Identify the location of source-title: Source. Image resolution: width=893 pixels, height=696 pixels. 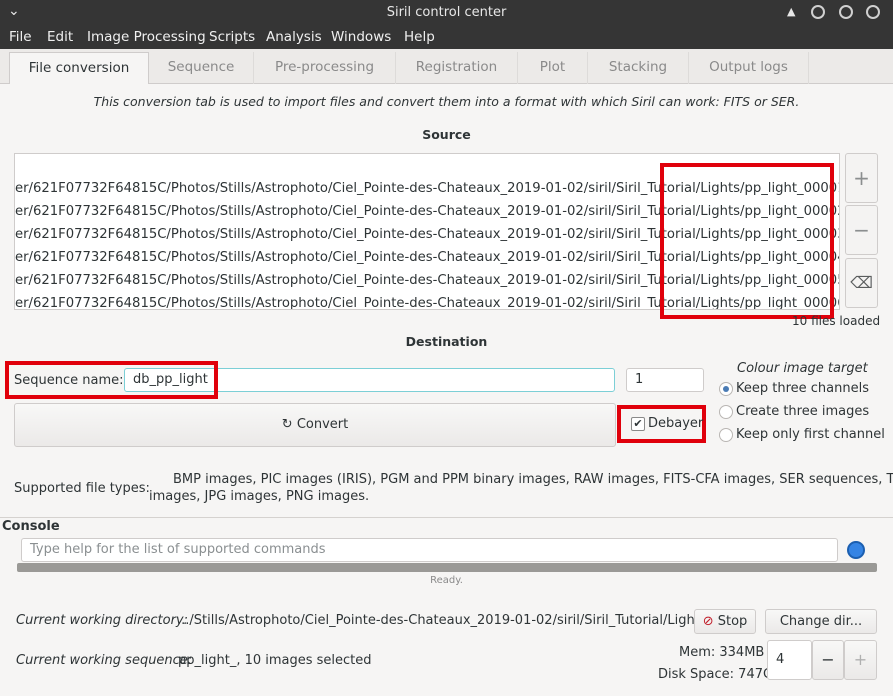
(446, 134).